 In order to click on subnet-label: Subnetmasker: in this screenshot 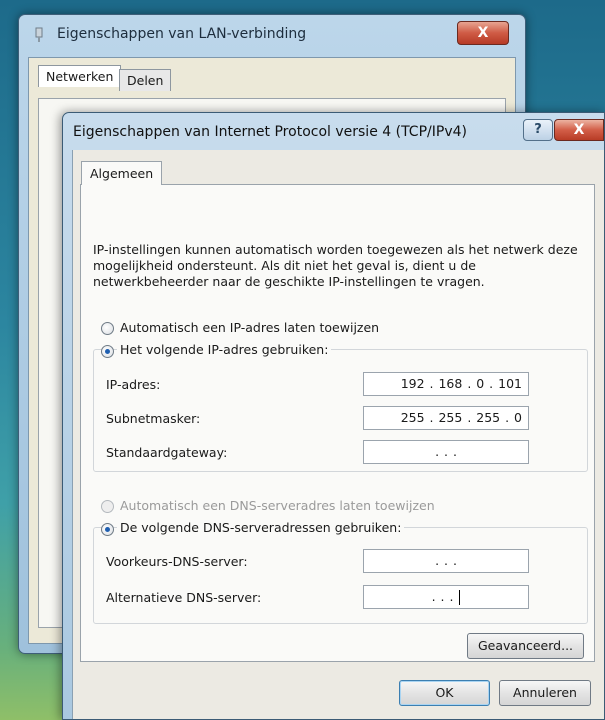, I will do `click(153, 418)`.